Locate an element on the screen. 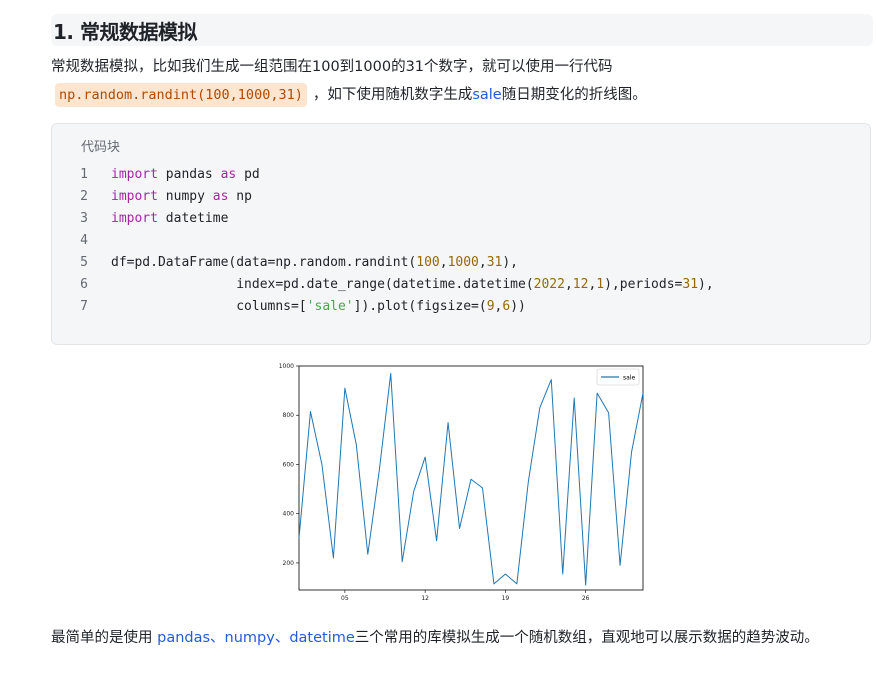  legend-label: sale is located at coordinates (629, 378).